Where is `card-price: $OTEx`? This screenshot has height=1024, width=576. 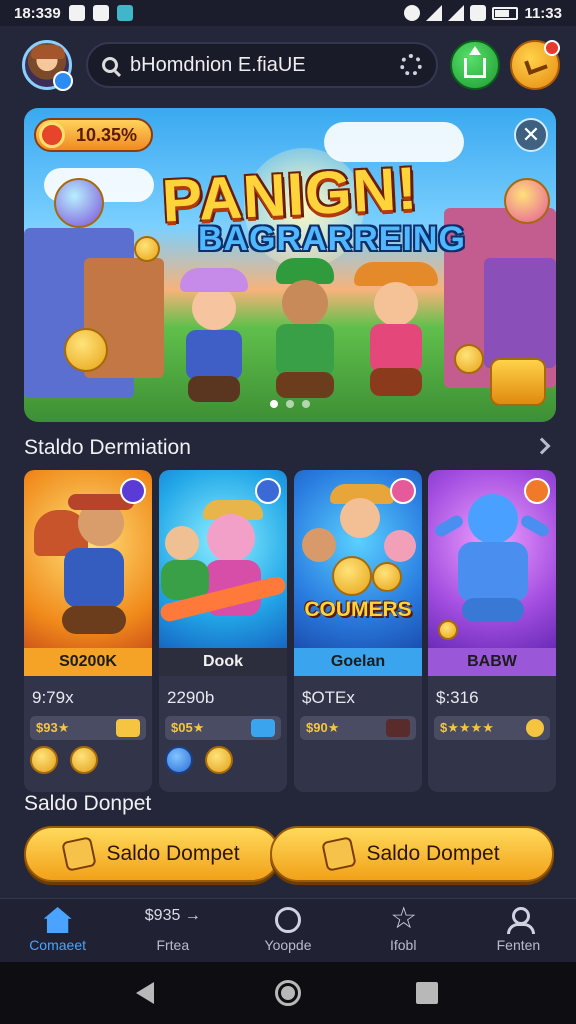 card-price: $OTEx is located at coordinates (328, 697).